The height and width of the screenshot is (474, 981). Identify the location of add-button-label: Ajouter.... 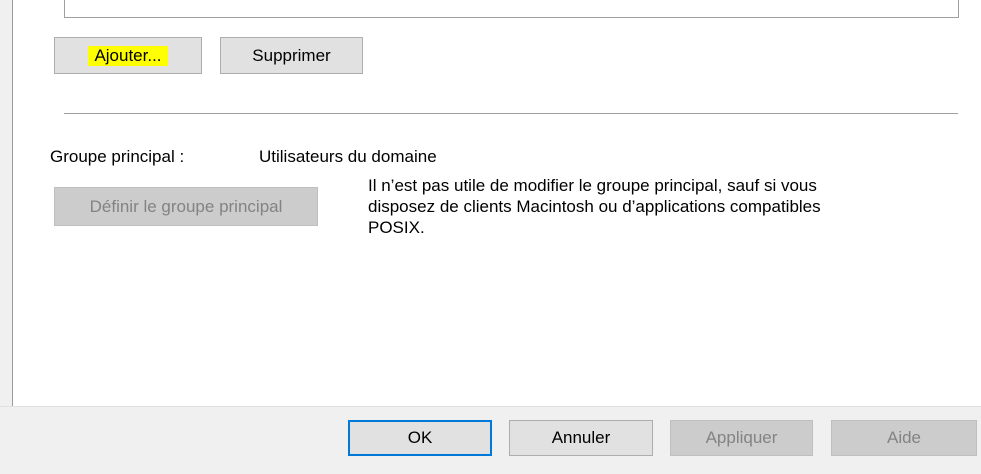
(128, 55).